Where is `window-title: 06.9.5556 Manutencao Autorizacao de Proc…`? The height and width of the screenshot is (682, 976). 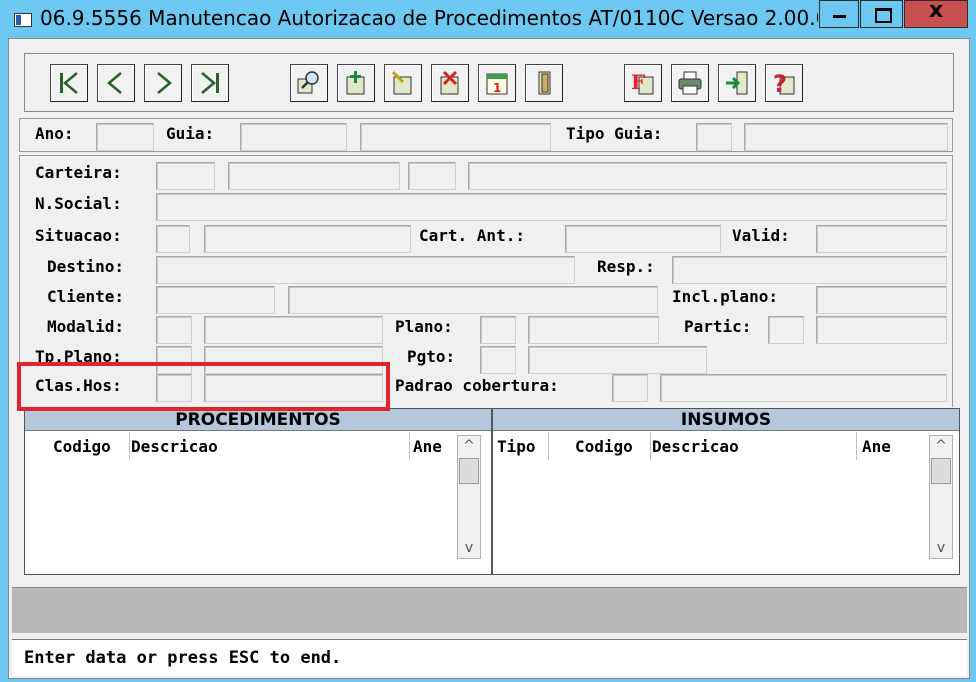
window-title: 06.9.5556 Manutencao Autorizacao de Proc… is located at coordinates (429, 18).